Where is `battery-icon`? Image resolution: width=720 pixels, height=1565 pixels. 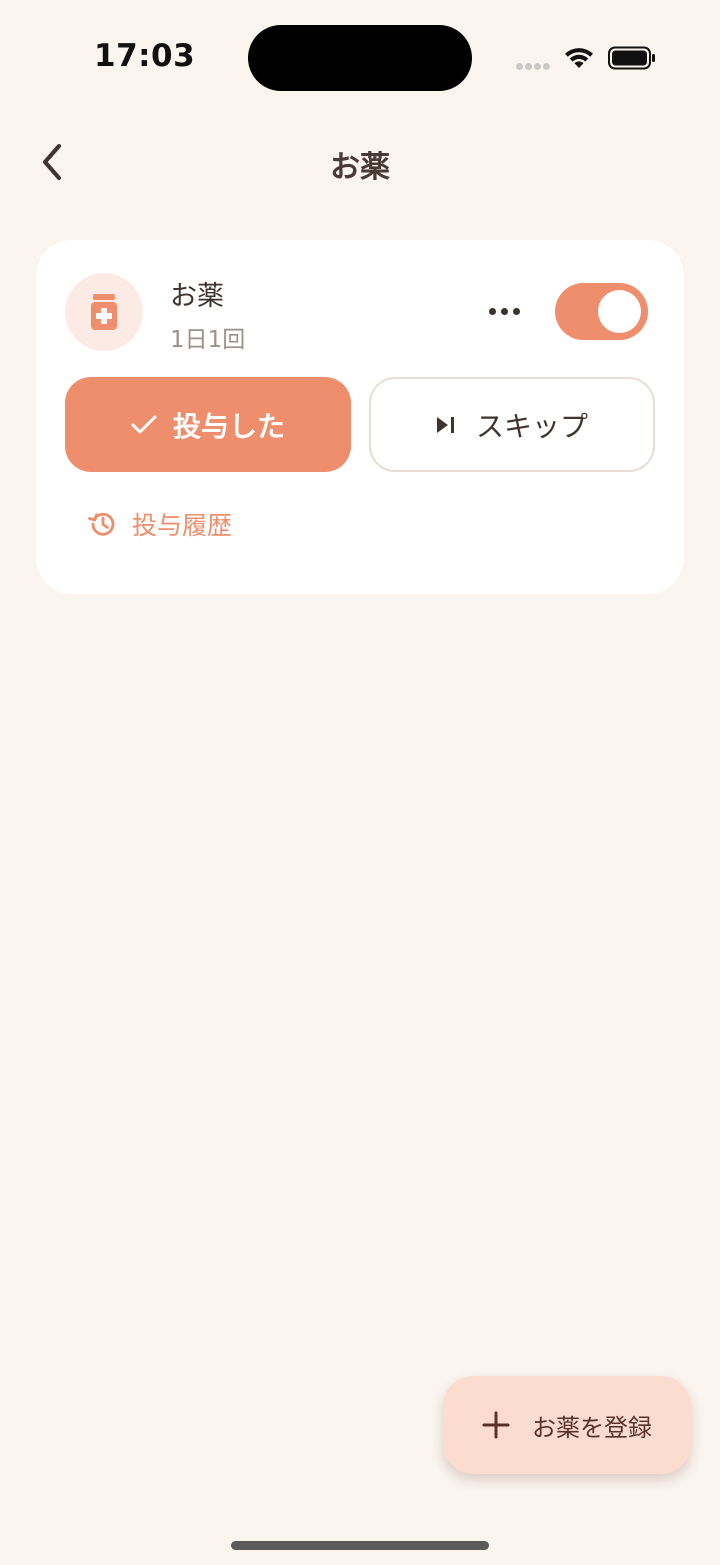
battery-icon is located at coordinates (631, 58).